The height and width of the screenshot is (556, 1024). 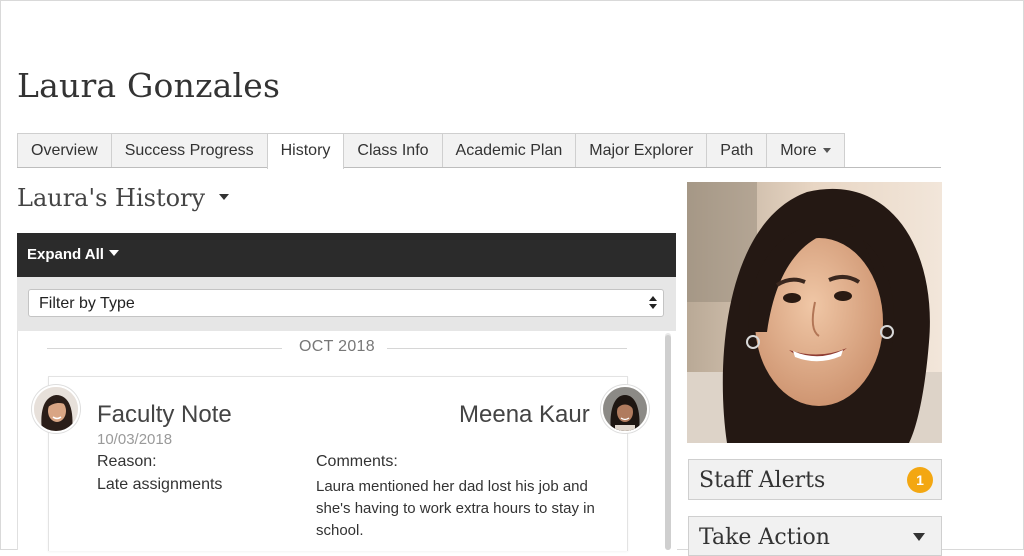 I want to click on history-heading-label: Laura's History, so click(x=111, y=198).